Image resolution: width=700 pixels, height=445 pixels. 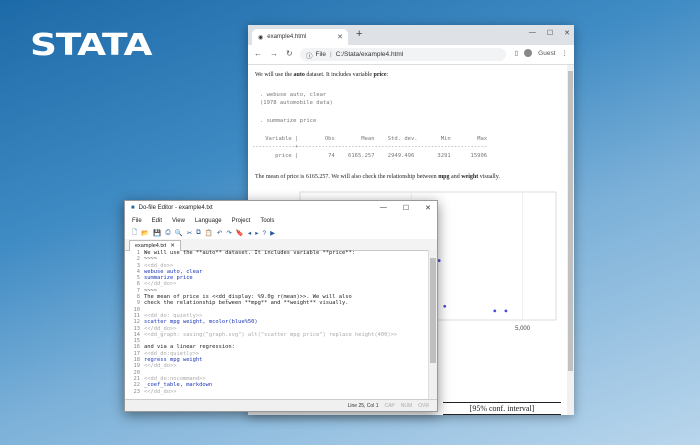 I want to click on new-file-icon: 🗋, so click(x=134, y=233).